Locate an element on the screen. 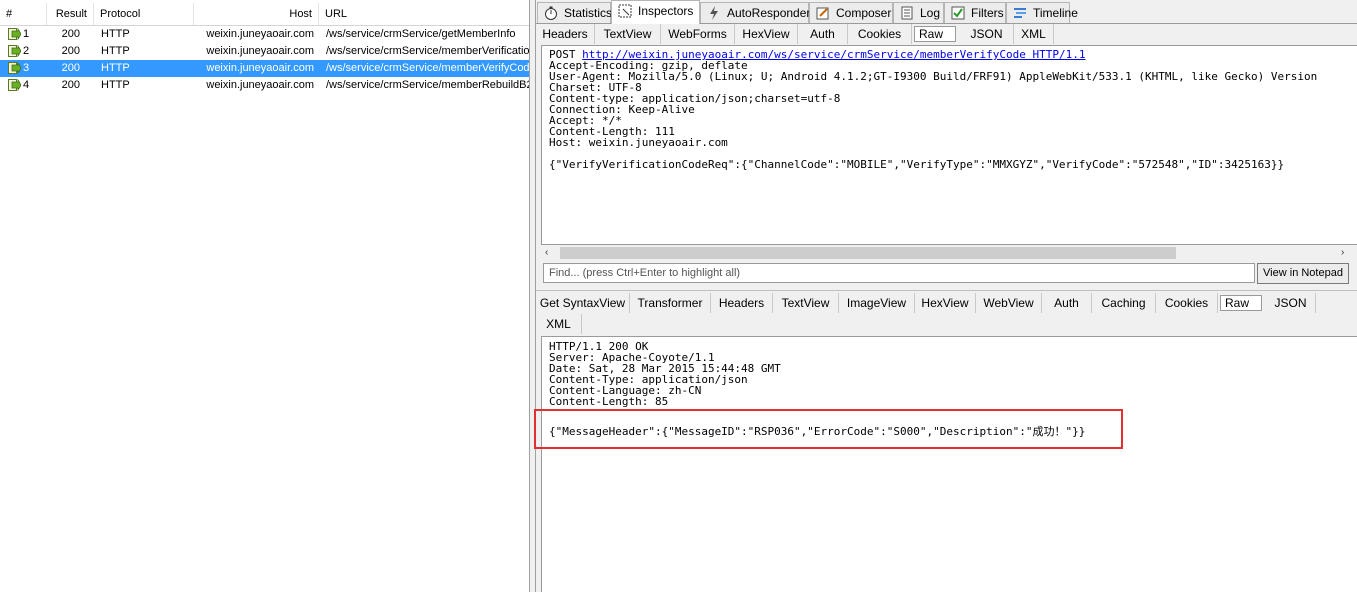  tab-timeline: Timeline is located at coordinates (1042, 12).